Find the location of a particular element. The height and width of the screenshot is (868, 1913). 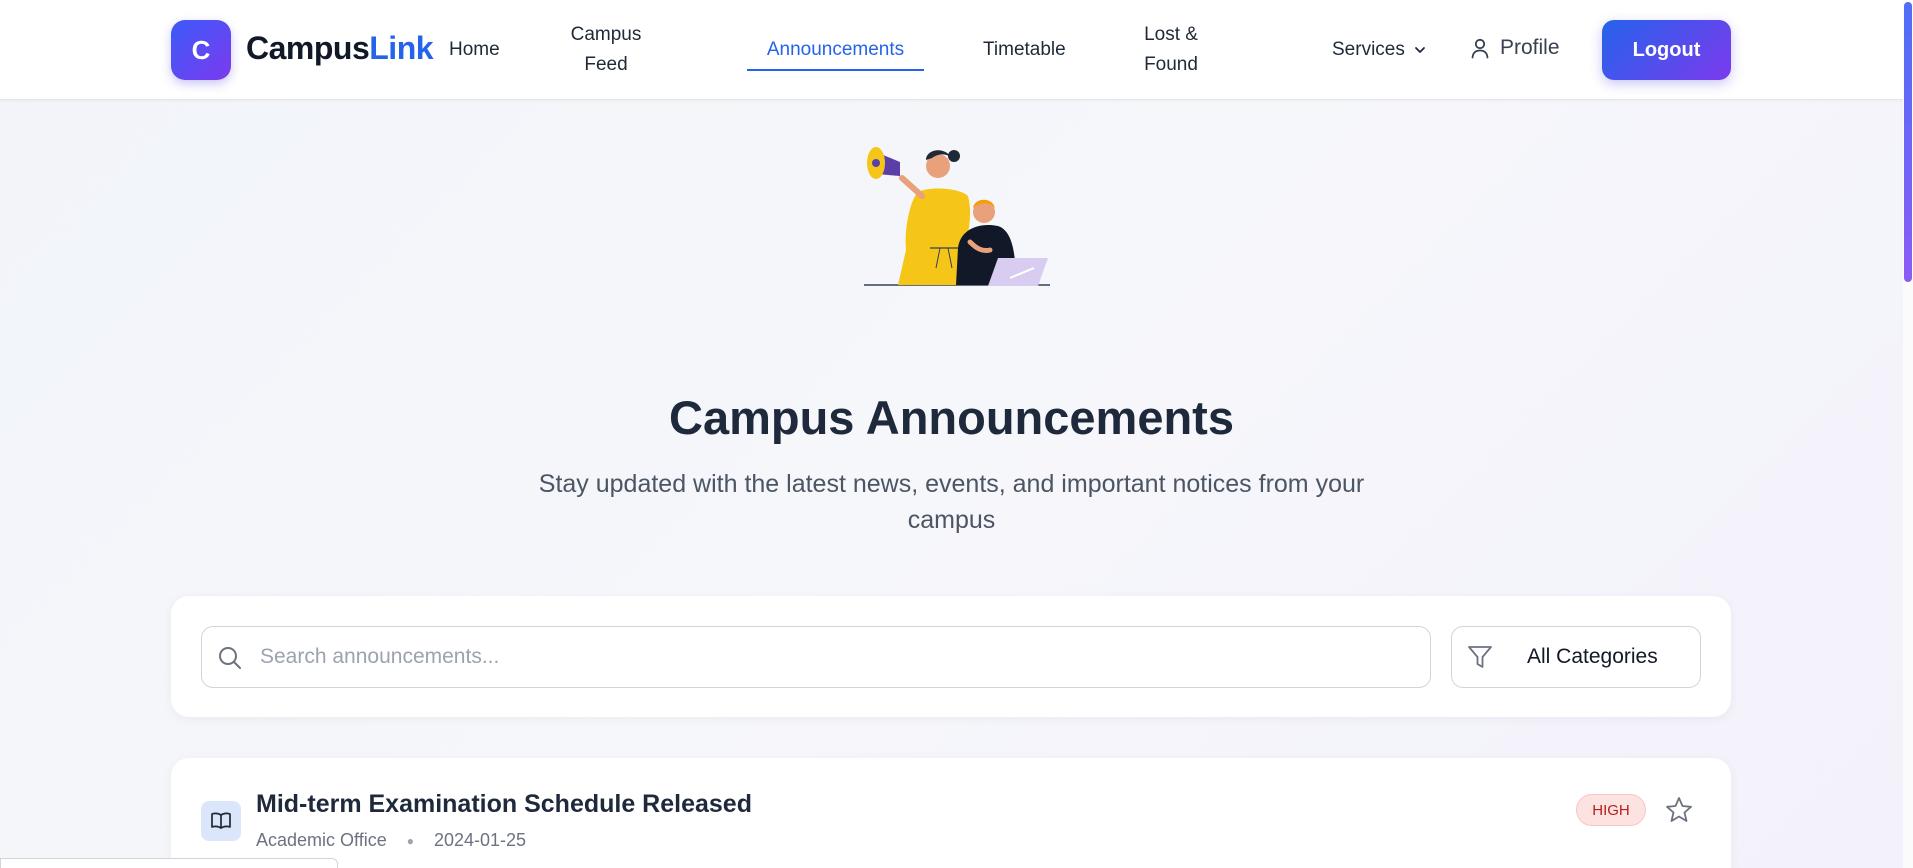

page-scrollbar is located at coordinates (1908, 434).